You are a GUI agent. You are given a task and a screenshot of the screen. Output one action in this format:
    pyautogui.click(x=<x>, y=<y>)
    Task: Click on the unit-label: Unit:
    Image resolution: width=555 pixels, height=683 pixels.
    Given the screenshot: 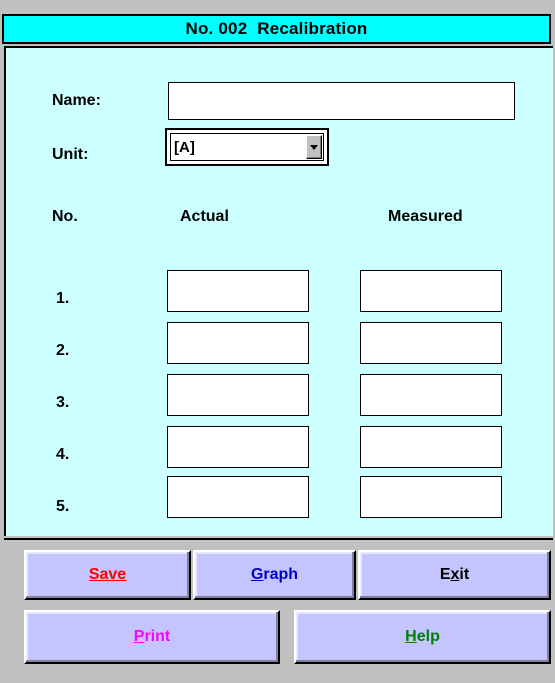 What is the action you would take?
    pyautogui.click(x=70, y=154)
    